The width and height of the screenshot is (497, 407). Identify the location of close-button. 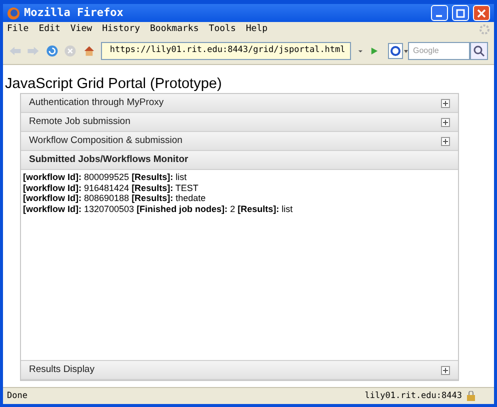
(481, 13).